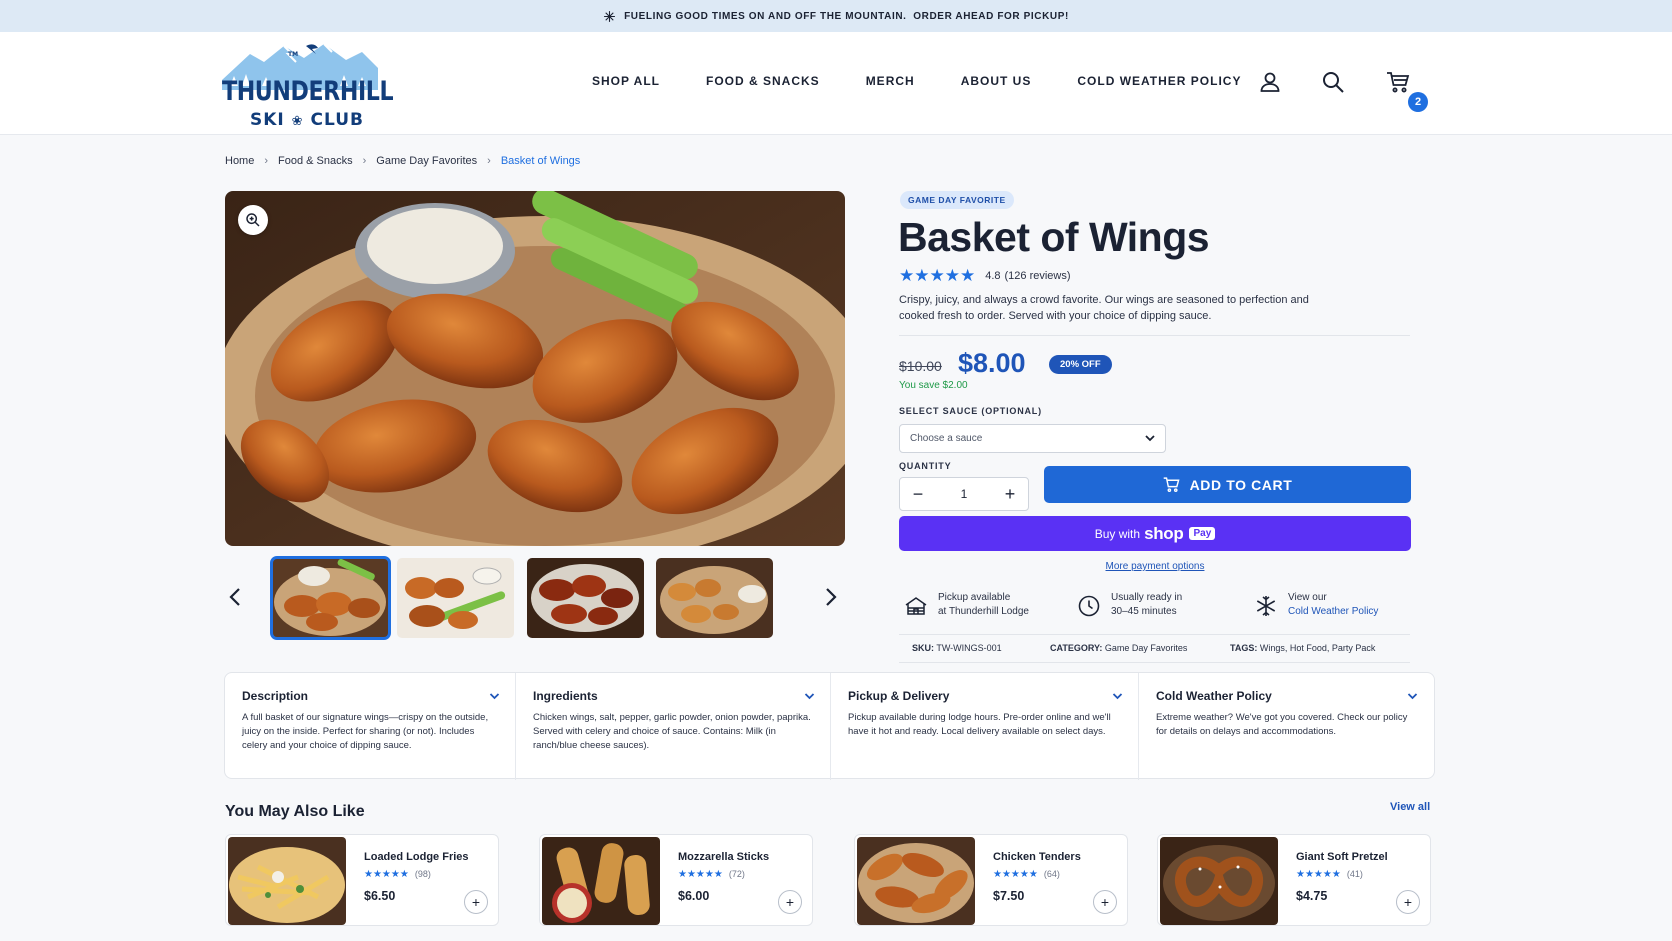 This screenshot has width=1672, height=941. I want to click on rating-count: (98), so click(422, 874).